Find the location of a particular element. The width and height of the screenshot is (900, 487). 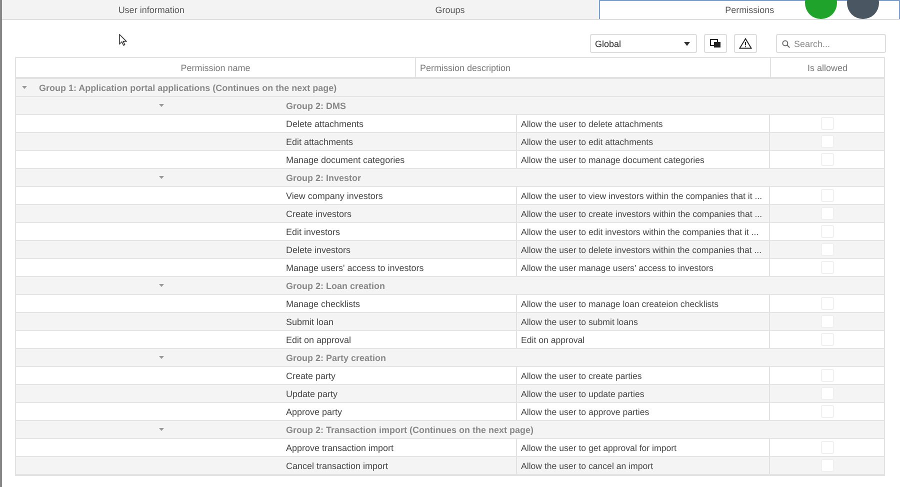

search-icon is located at coordinates (786, 44).